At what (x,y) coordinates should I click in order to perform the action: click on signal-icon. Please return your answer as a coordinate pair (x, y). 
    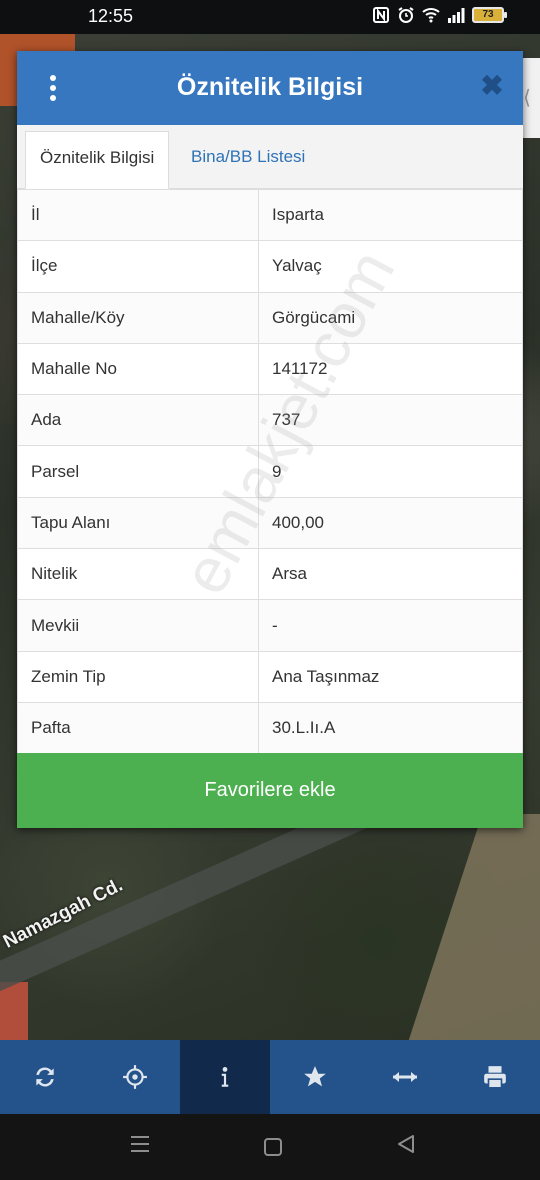
    Looking at the image, I should click on (456, 15).